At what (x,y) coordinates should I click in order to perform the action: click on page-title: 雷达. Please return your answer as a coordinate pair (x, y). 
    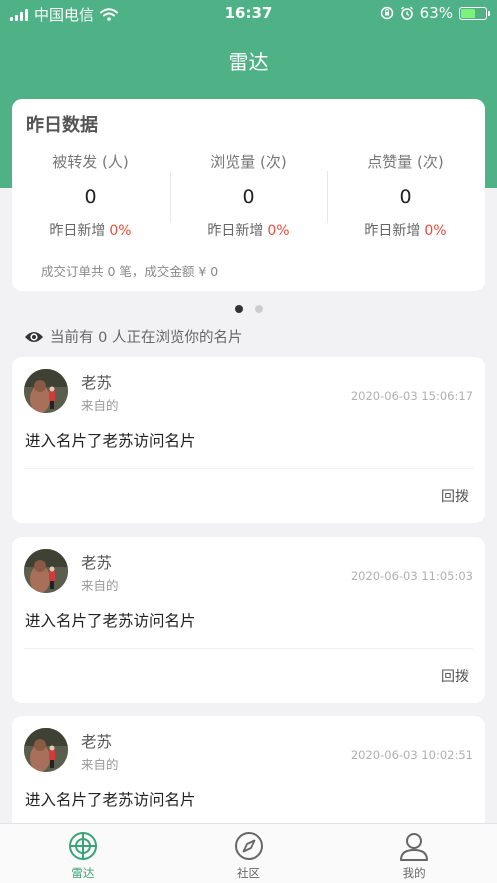
    Looking at the image, I should click on (248, 62).